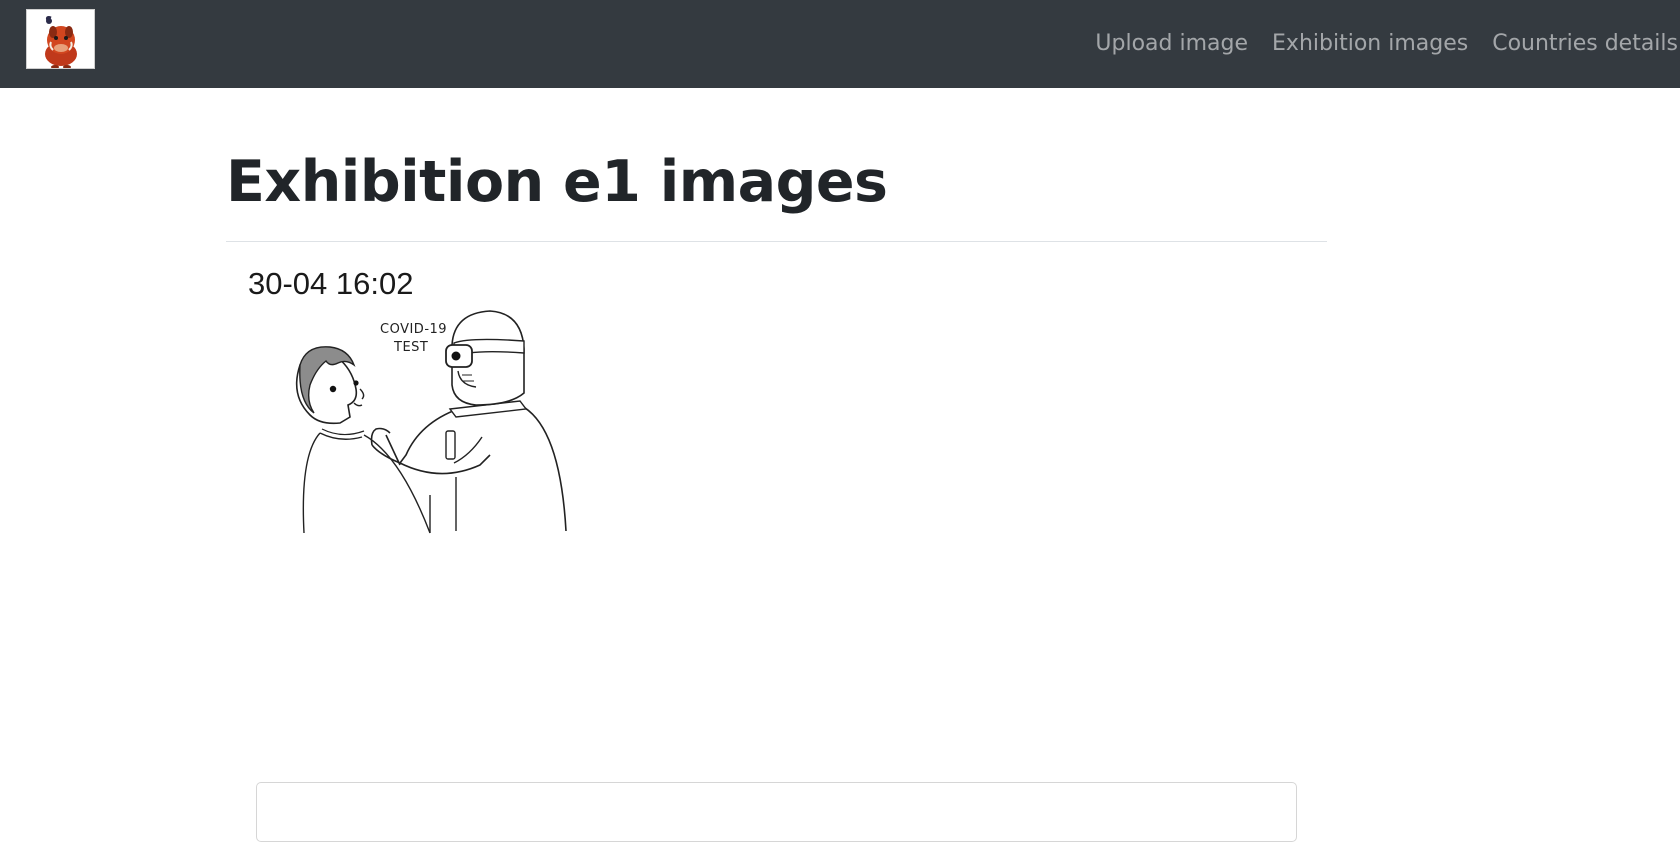  I want to click on page-title: Exhibition e1 images, so click(557, 182).